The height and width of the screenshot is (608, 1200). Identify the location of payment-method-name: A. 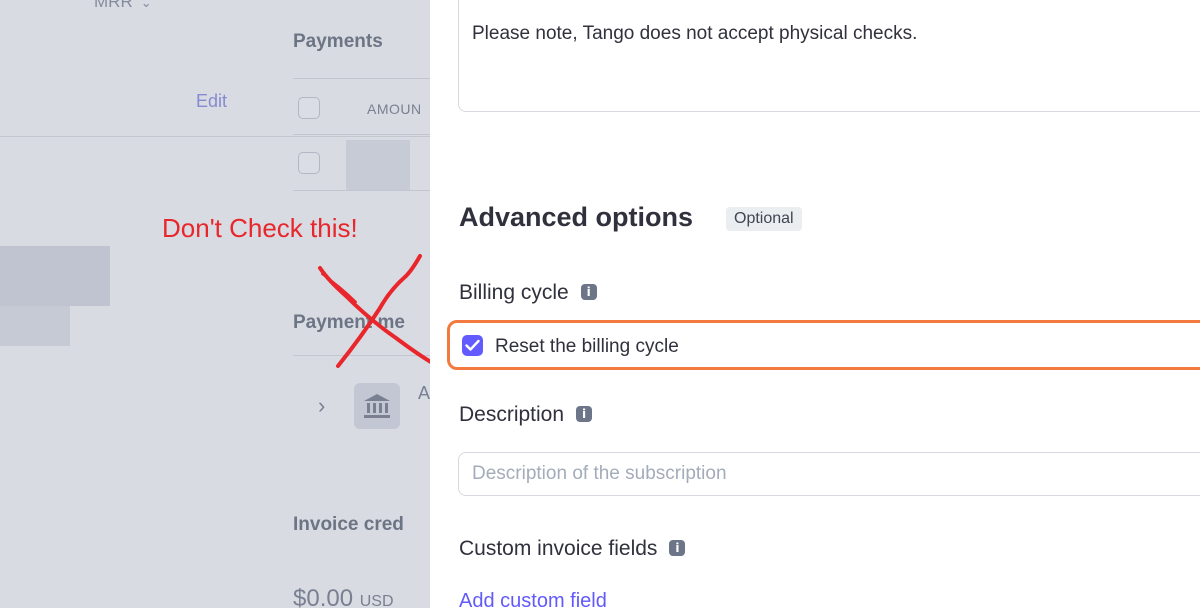
(424, 393).